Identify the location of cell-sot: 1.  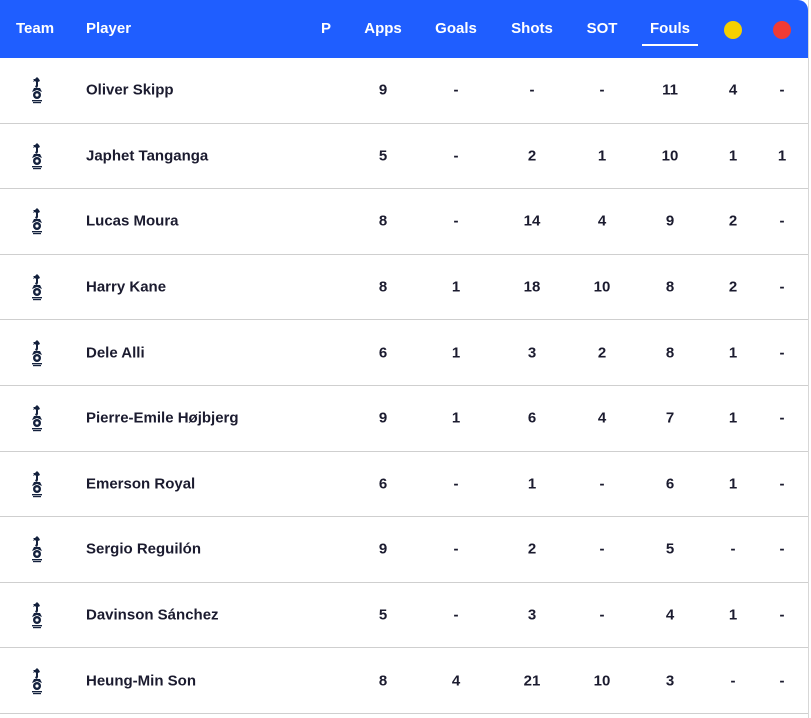
(602, 156).